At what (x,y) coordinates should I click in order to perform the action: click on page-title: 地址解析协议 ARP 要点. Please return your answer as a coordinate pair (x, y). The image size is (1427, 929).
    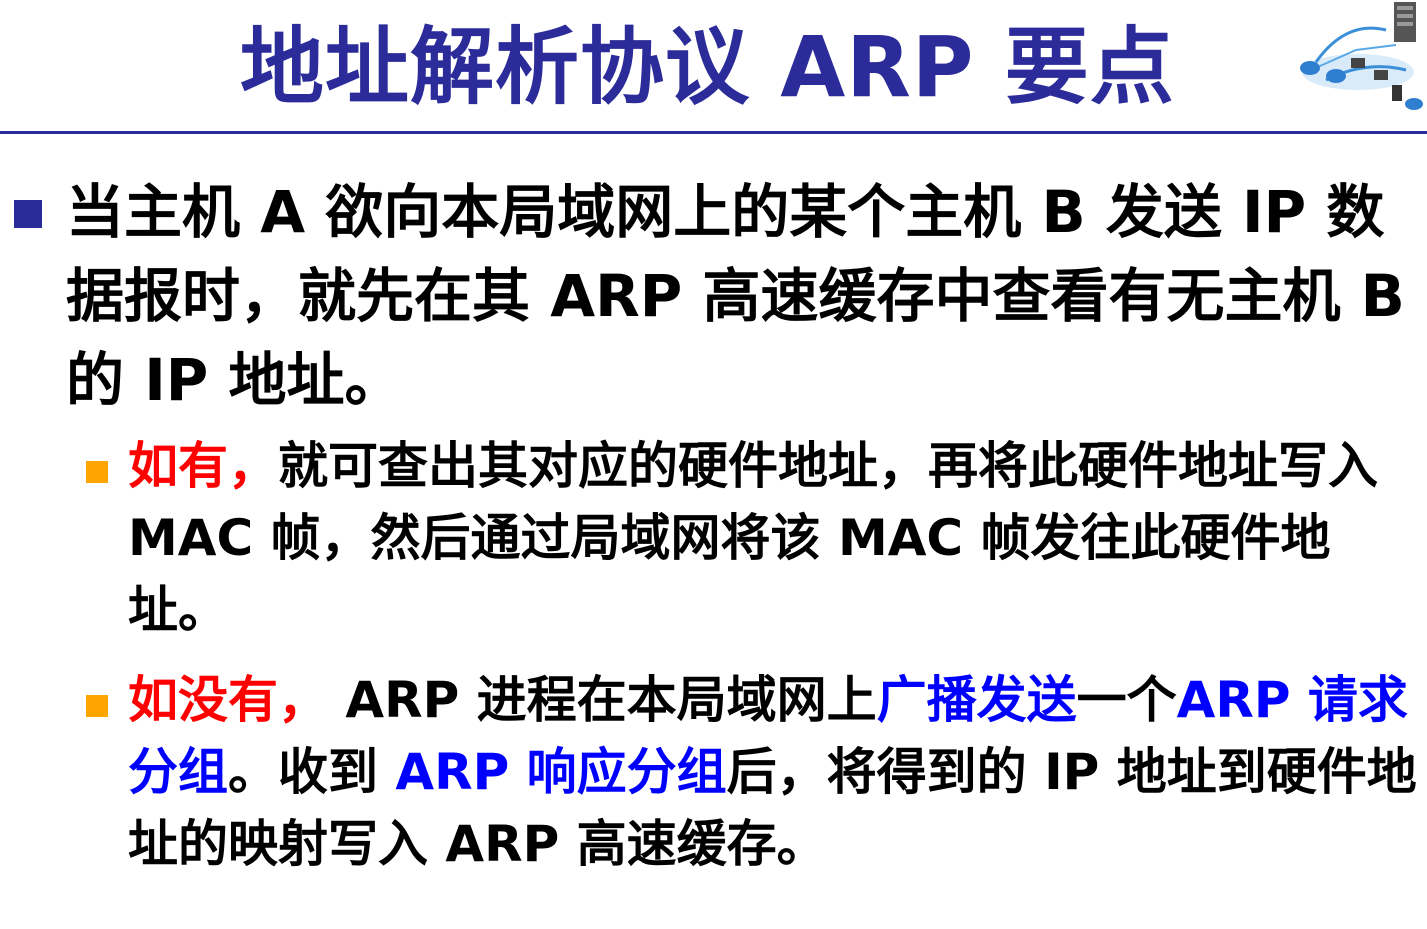
    Looking at the image, I should click on (707, 67).